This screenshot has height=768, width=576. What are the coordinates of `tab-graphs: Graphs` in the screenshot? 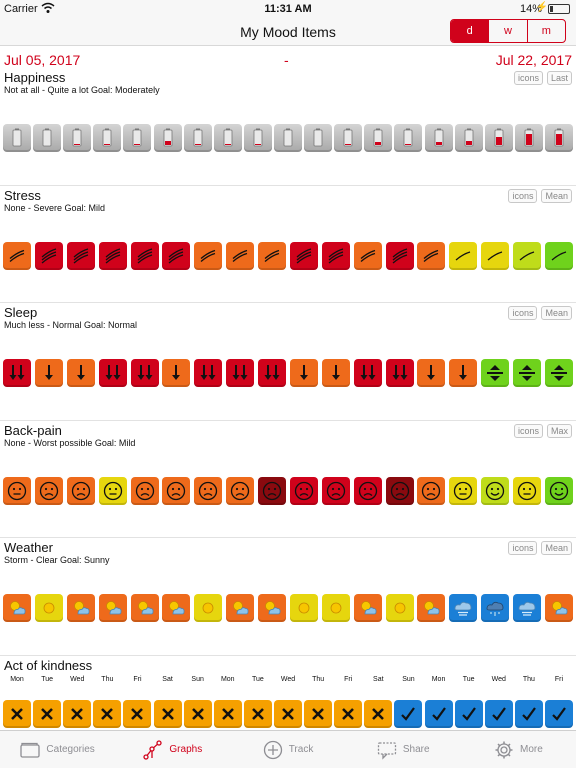 It's located at (172, 749).